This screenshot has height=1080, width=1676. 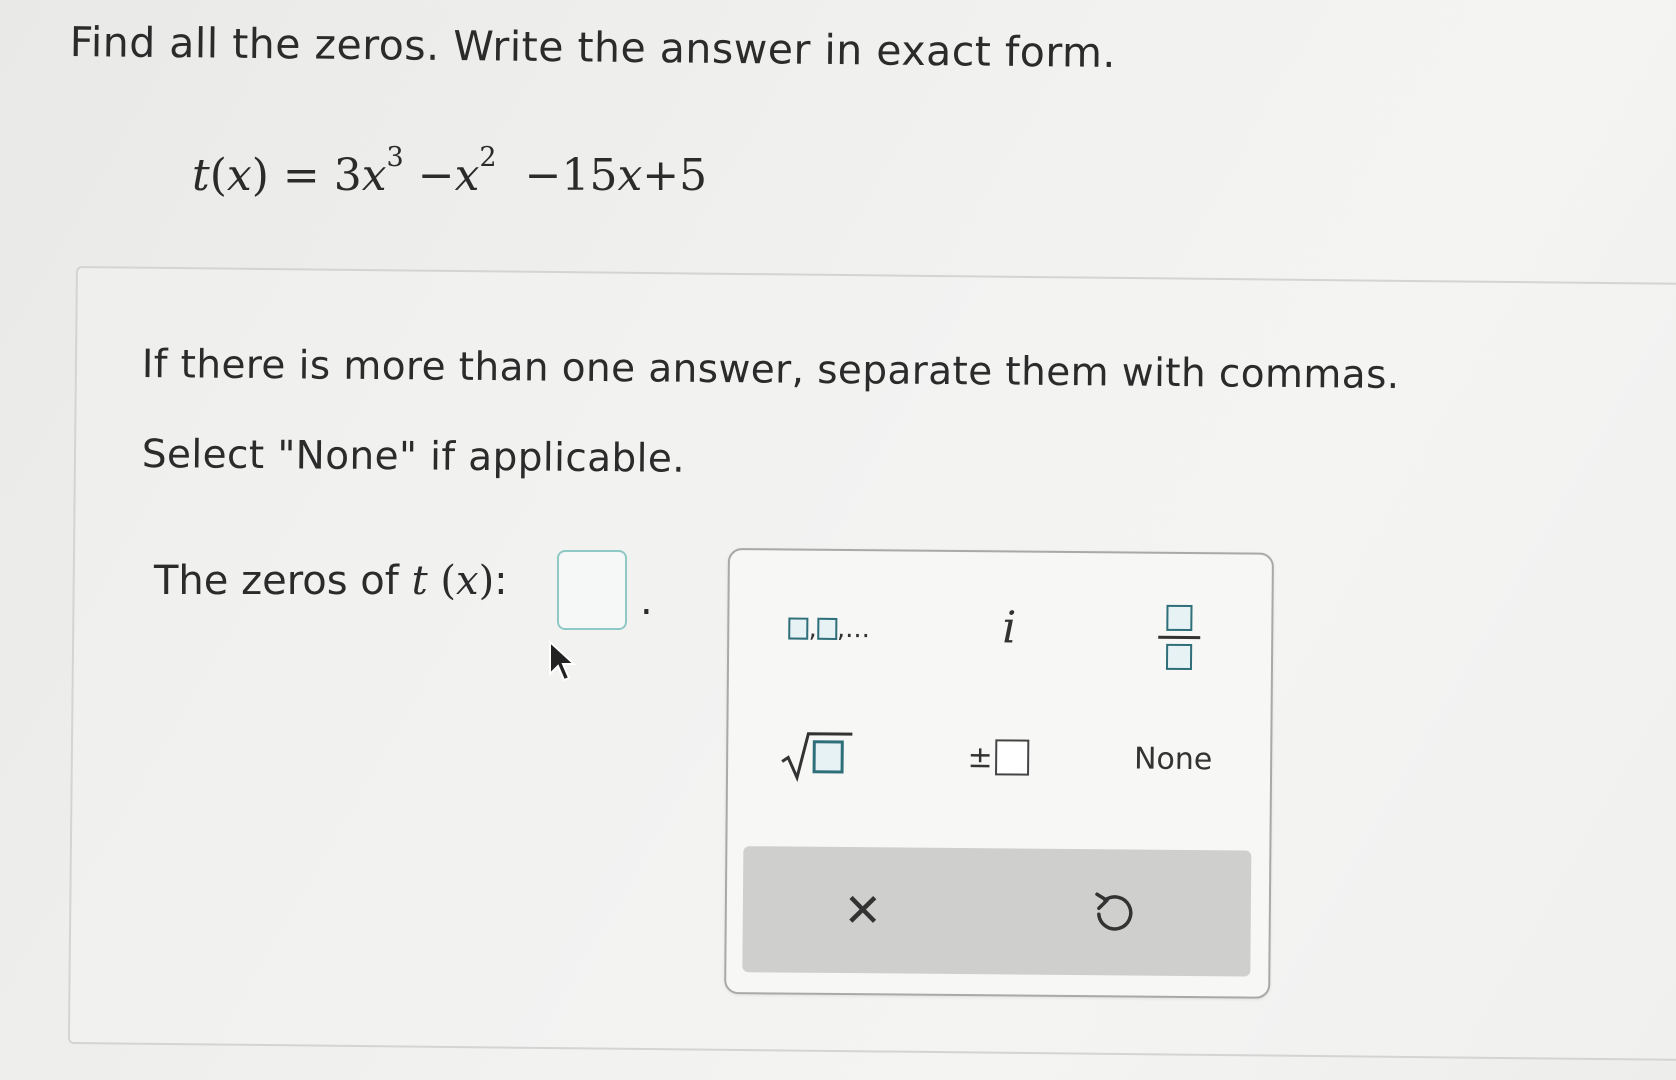 I want to click on answer-period: ., so click(x=646, y=601).